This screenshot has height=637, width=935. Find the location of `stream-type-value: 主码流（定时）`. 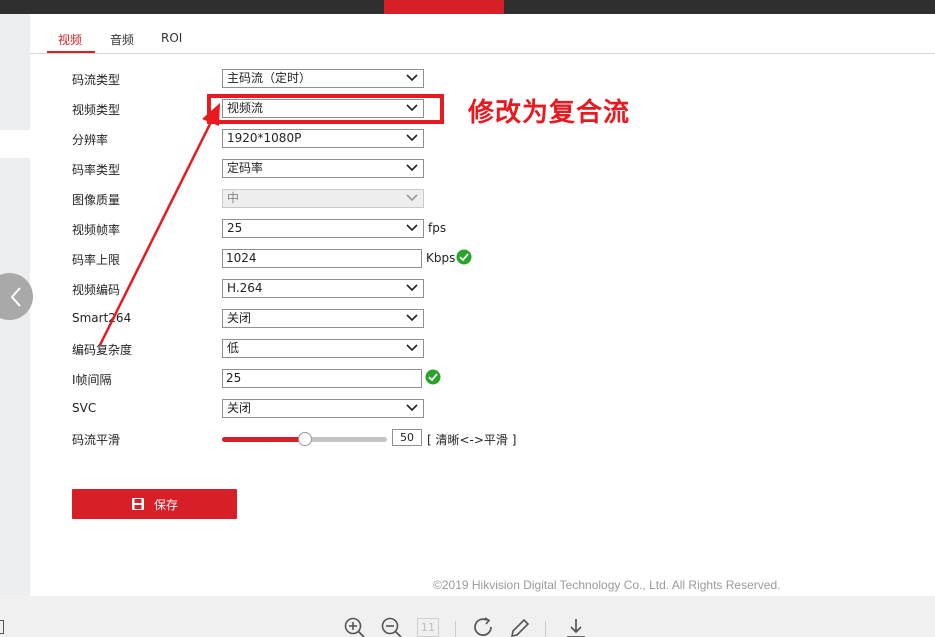

stream-type-value: 主码流（定时） is located at coordinates (269, 78).